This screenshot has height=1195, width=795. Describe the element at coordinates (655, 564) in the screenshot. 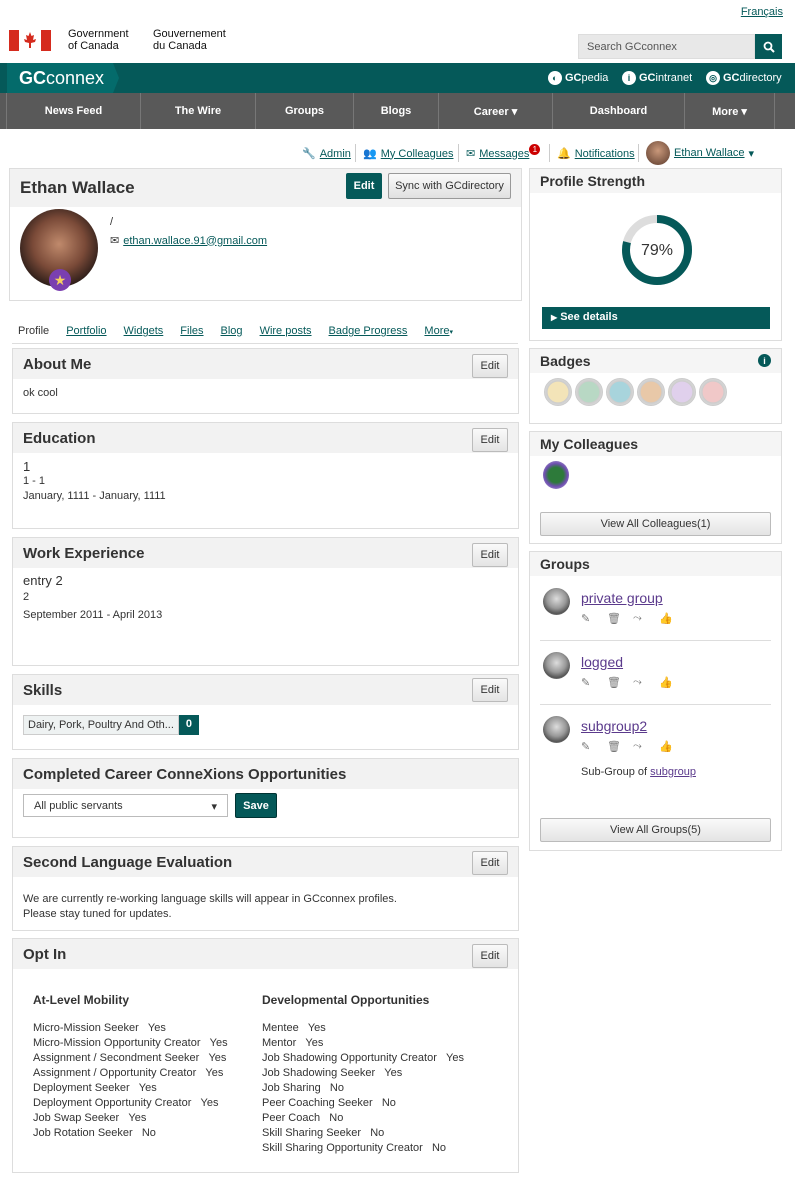

I see `section-title: Groups` at that location.